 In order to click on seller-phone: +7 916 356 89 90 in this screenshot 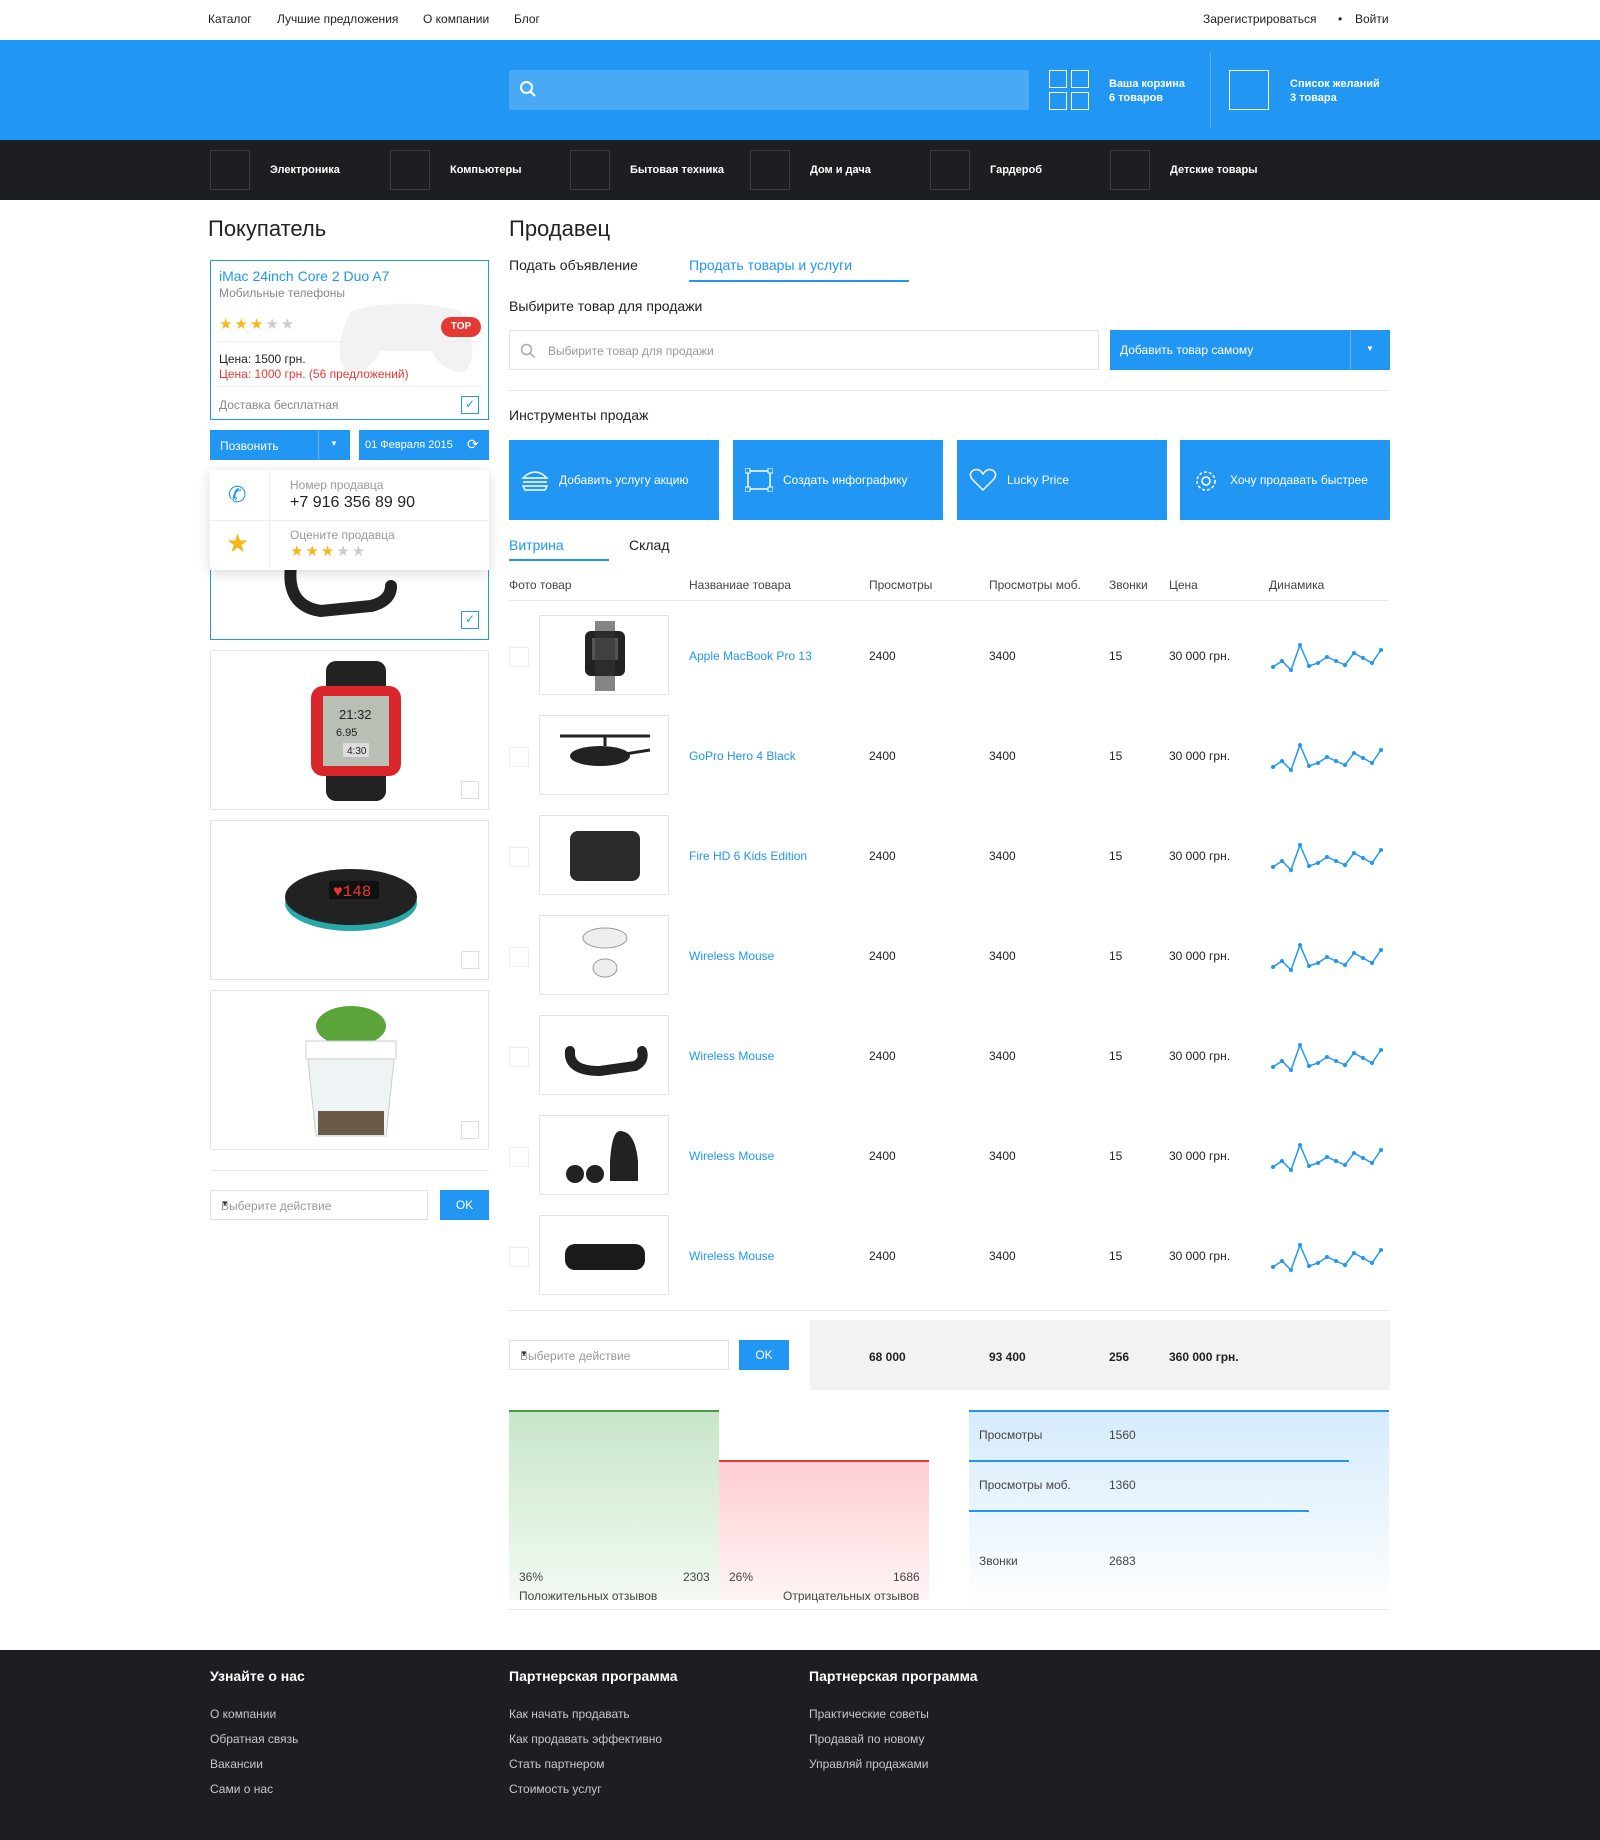, I will do `click(352, 503)`.